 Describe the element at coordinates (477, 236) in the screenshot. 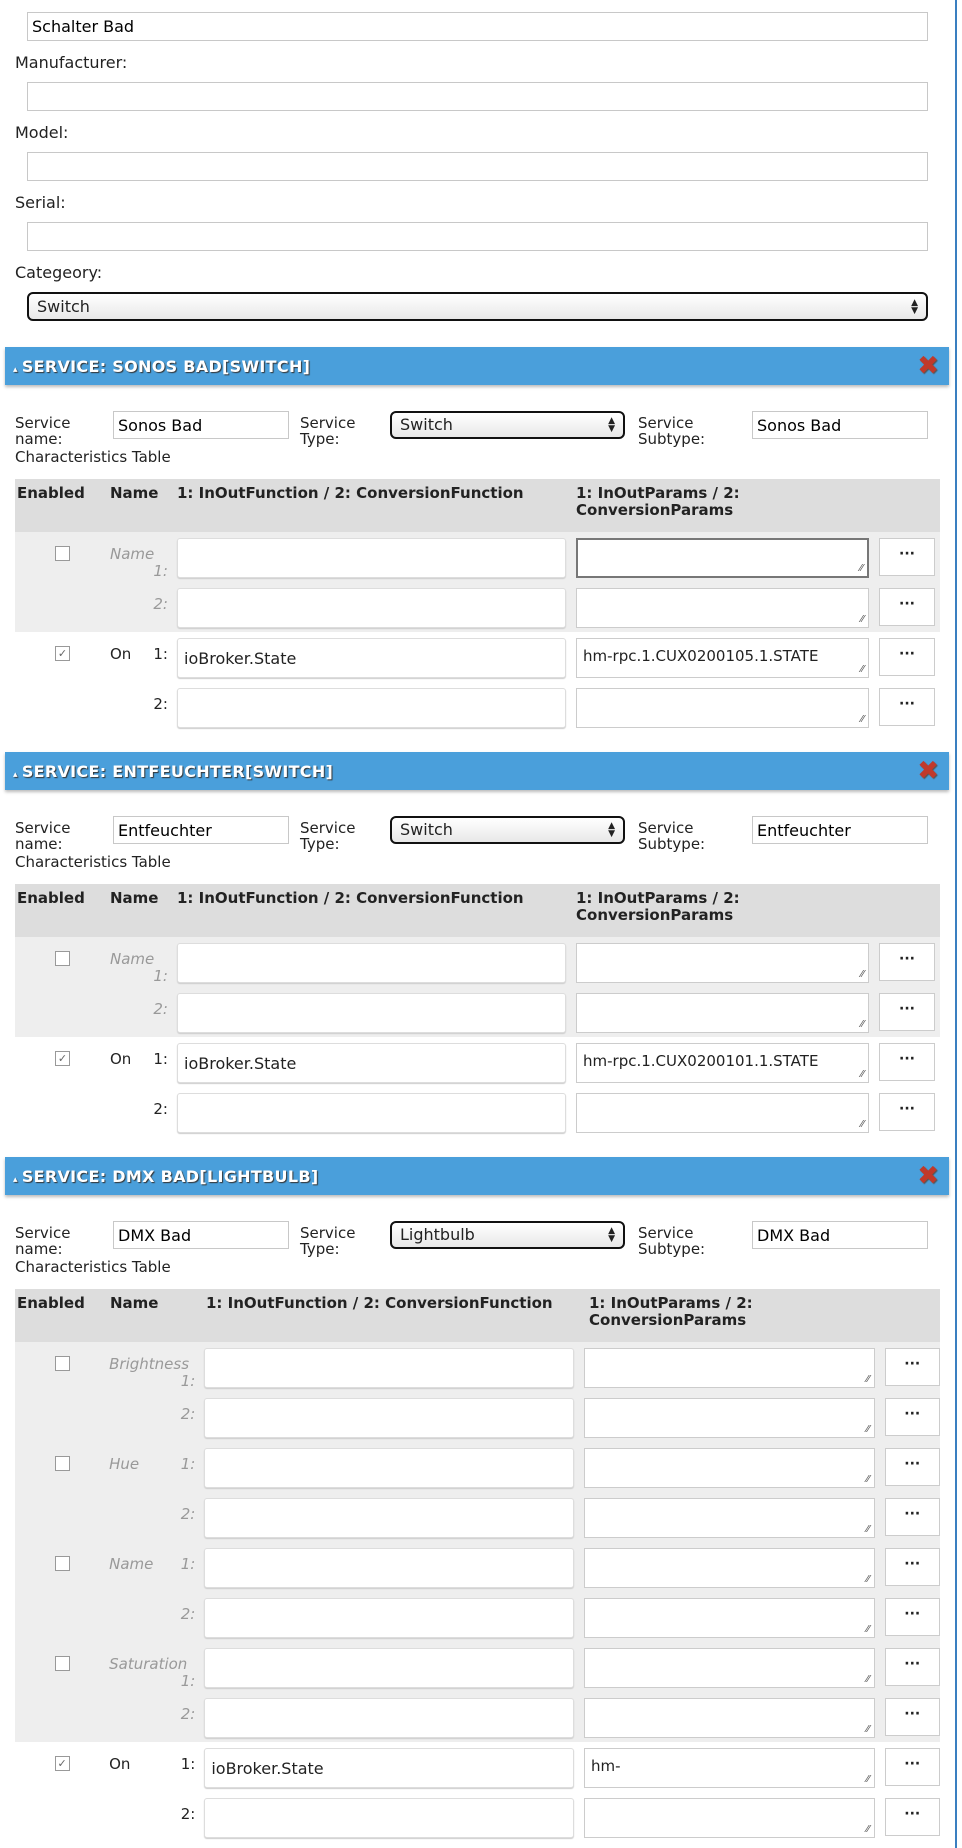

I see `serial-input` at that location.